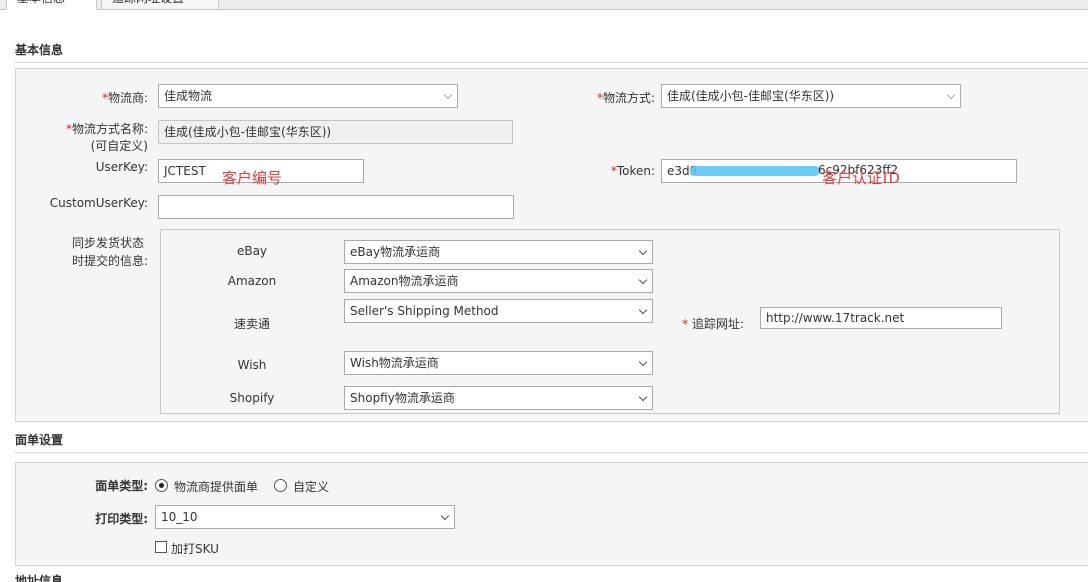  What do you see at coordinates (195, 549) in the screenshot?
I see `print-sku-label: 加打SKU` at bounding box center [195, 549].